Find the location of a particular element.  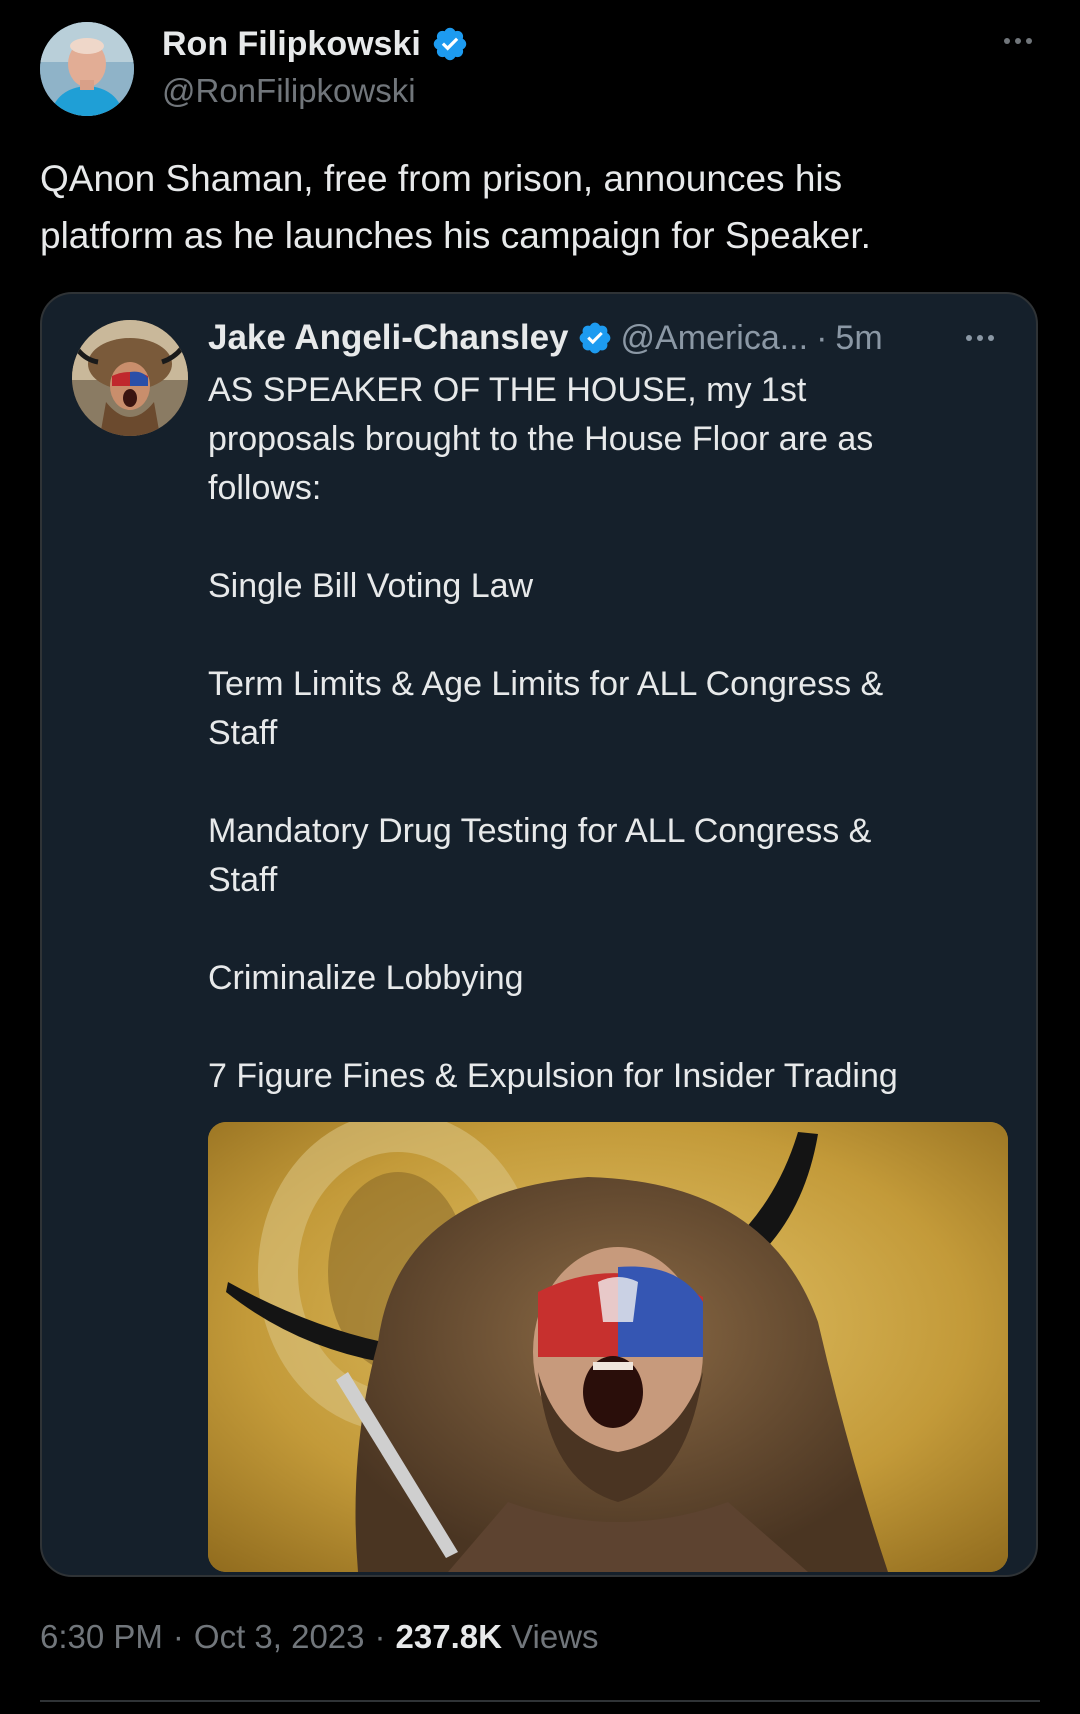

quote-body-line: Single Bill Voting Law is located at coordinates (371, 586).